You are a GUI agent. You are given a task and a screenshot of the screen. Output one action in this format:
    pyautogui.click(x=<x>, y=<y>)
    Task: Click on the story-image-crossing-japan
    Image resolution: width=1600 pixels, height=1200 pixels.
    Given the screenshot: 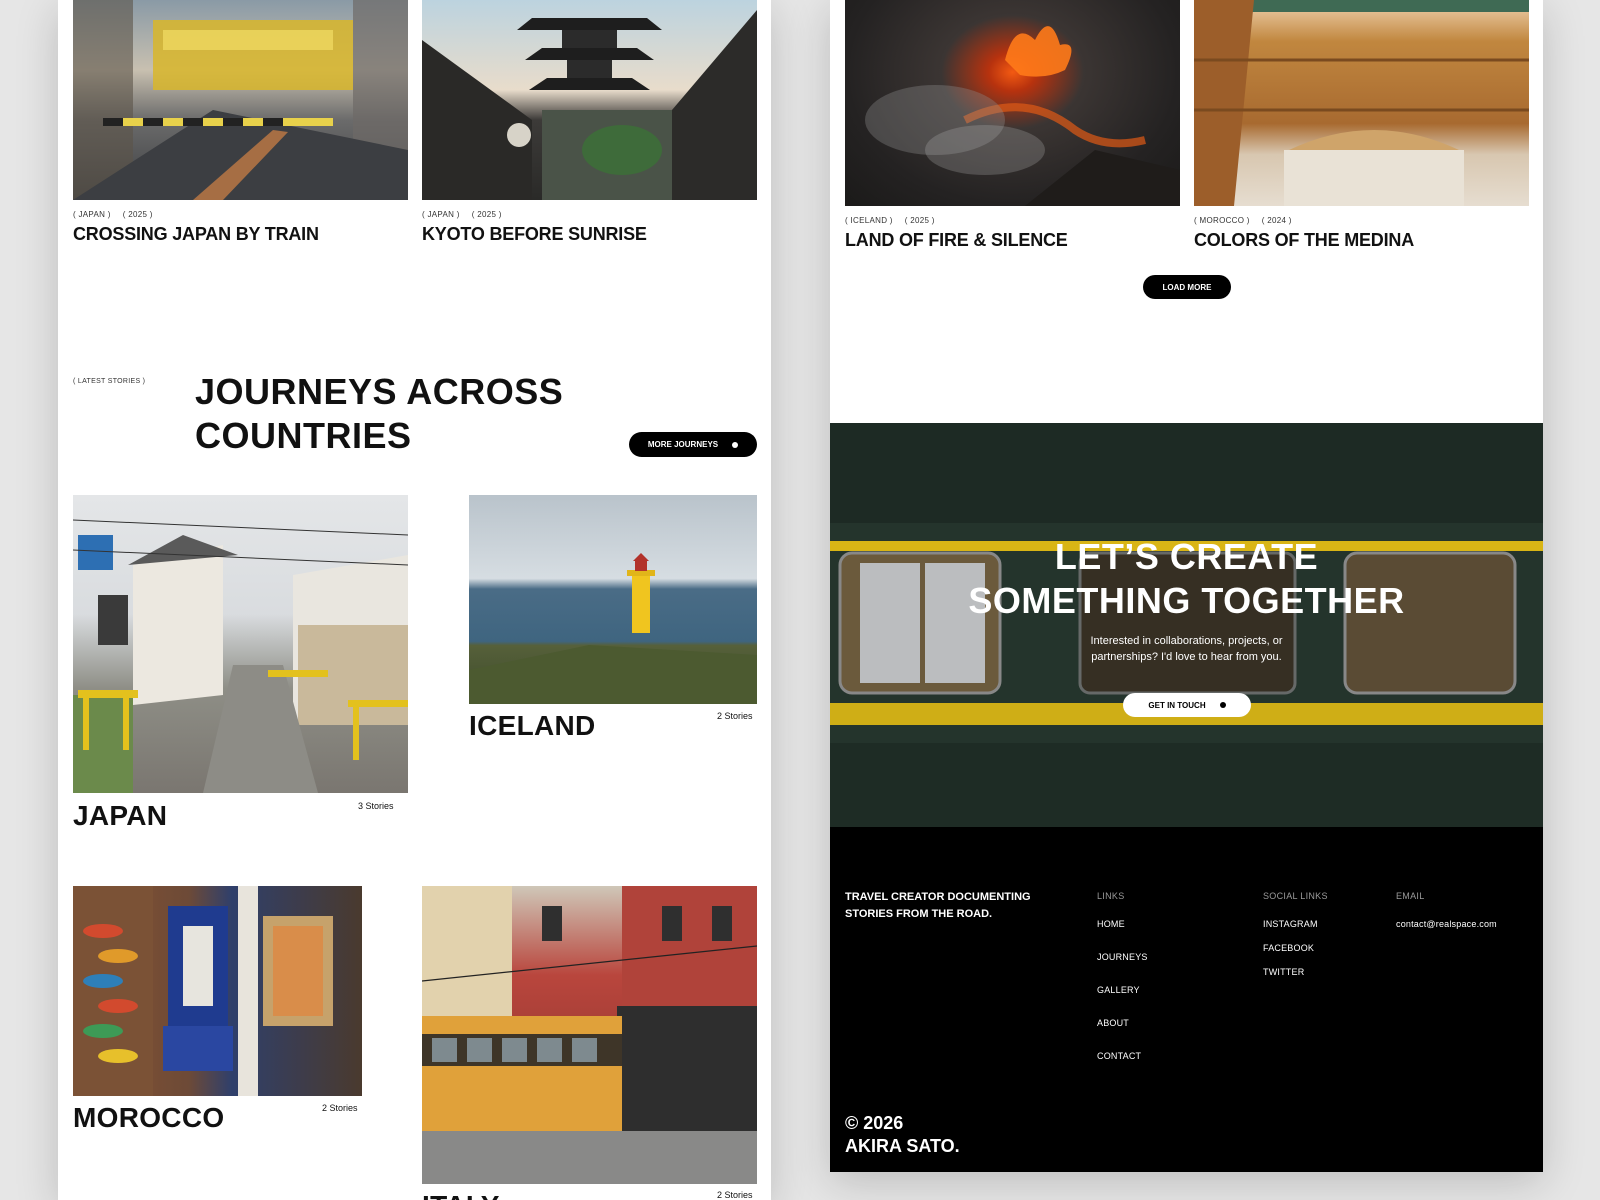 What is the action you would take?
    pyautogui.click(x=240, y=100)
    